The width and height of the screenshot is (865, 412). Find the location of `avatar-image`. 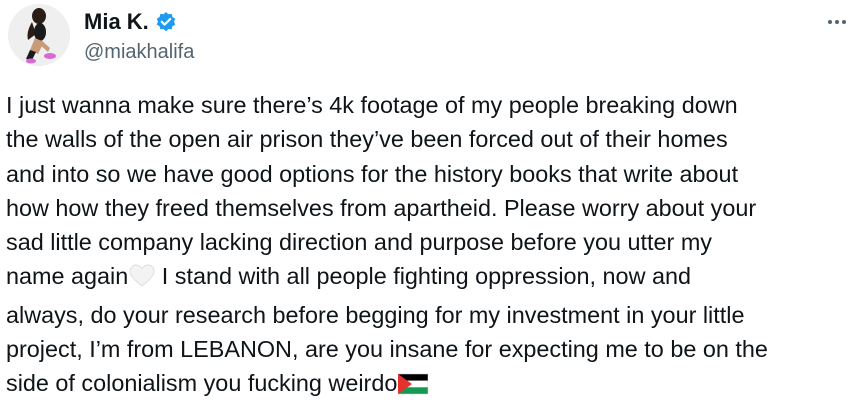

avatar-image is located at coordinates (39, 35).